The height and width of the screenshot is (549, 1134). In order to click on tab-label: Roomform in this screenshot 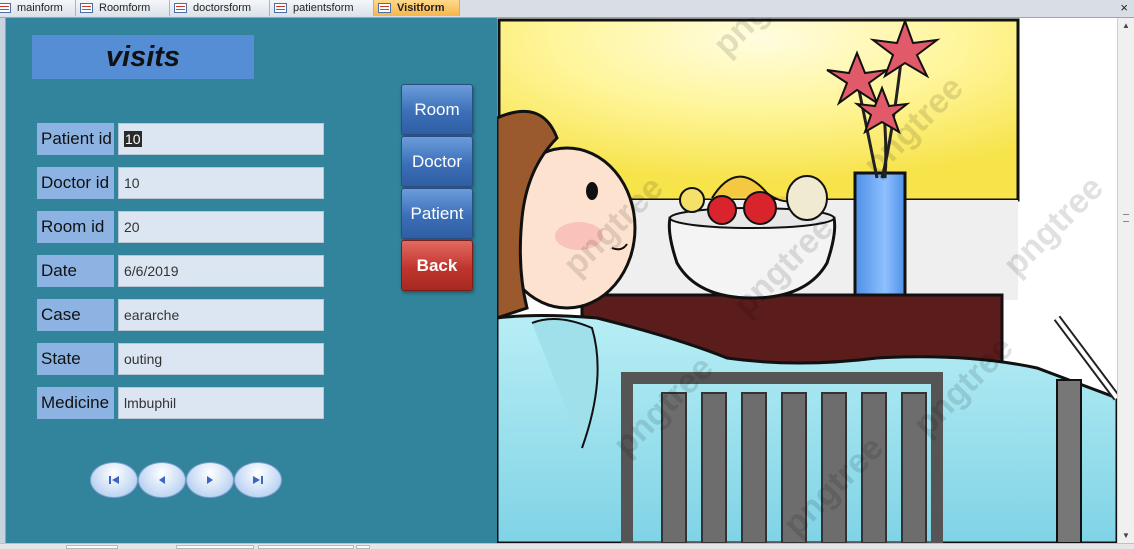, I will do `click(125, 8)`.